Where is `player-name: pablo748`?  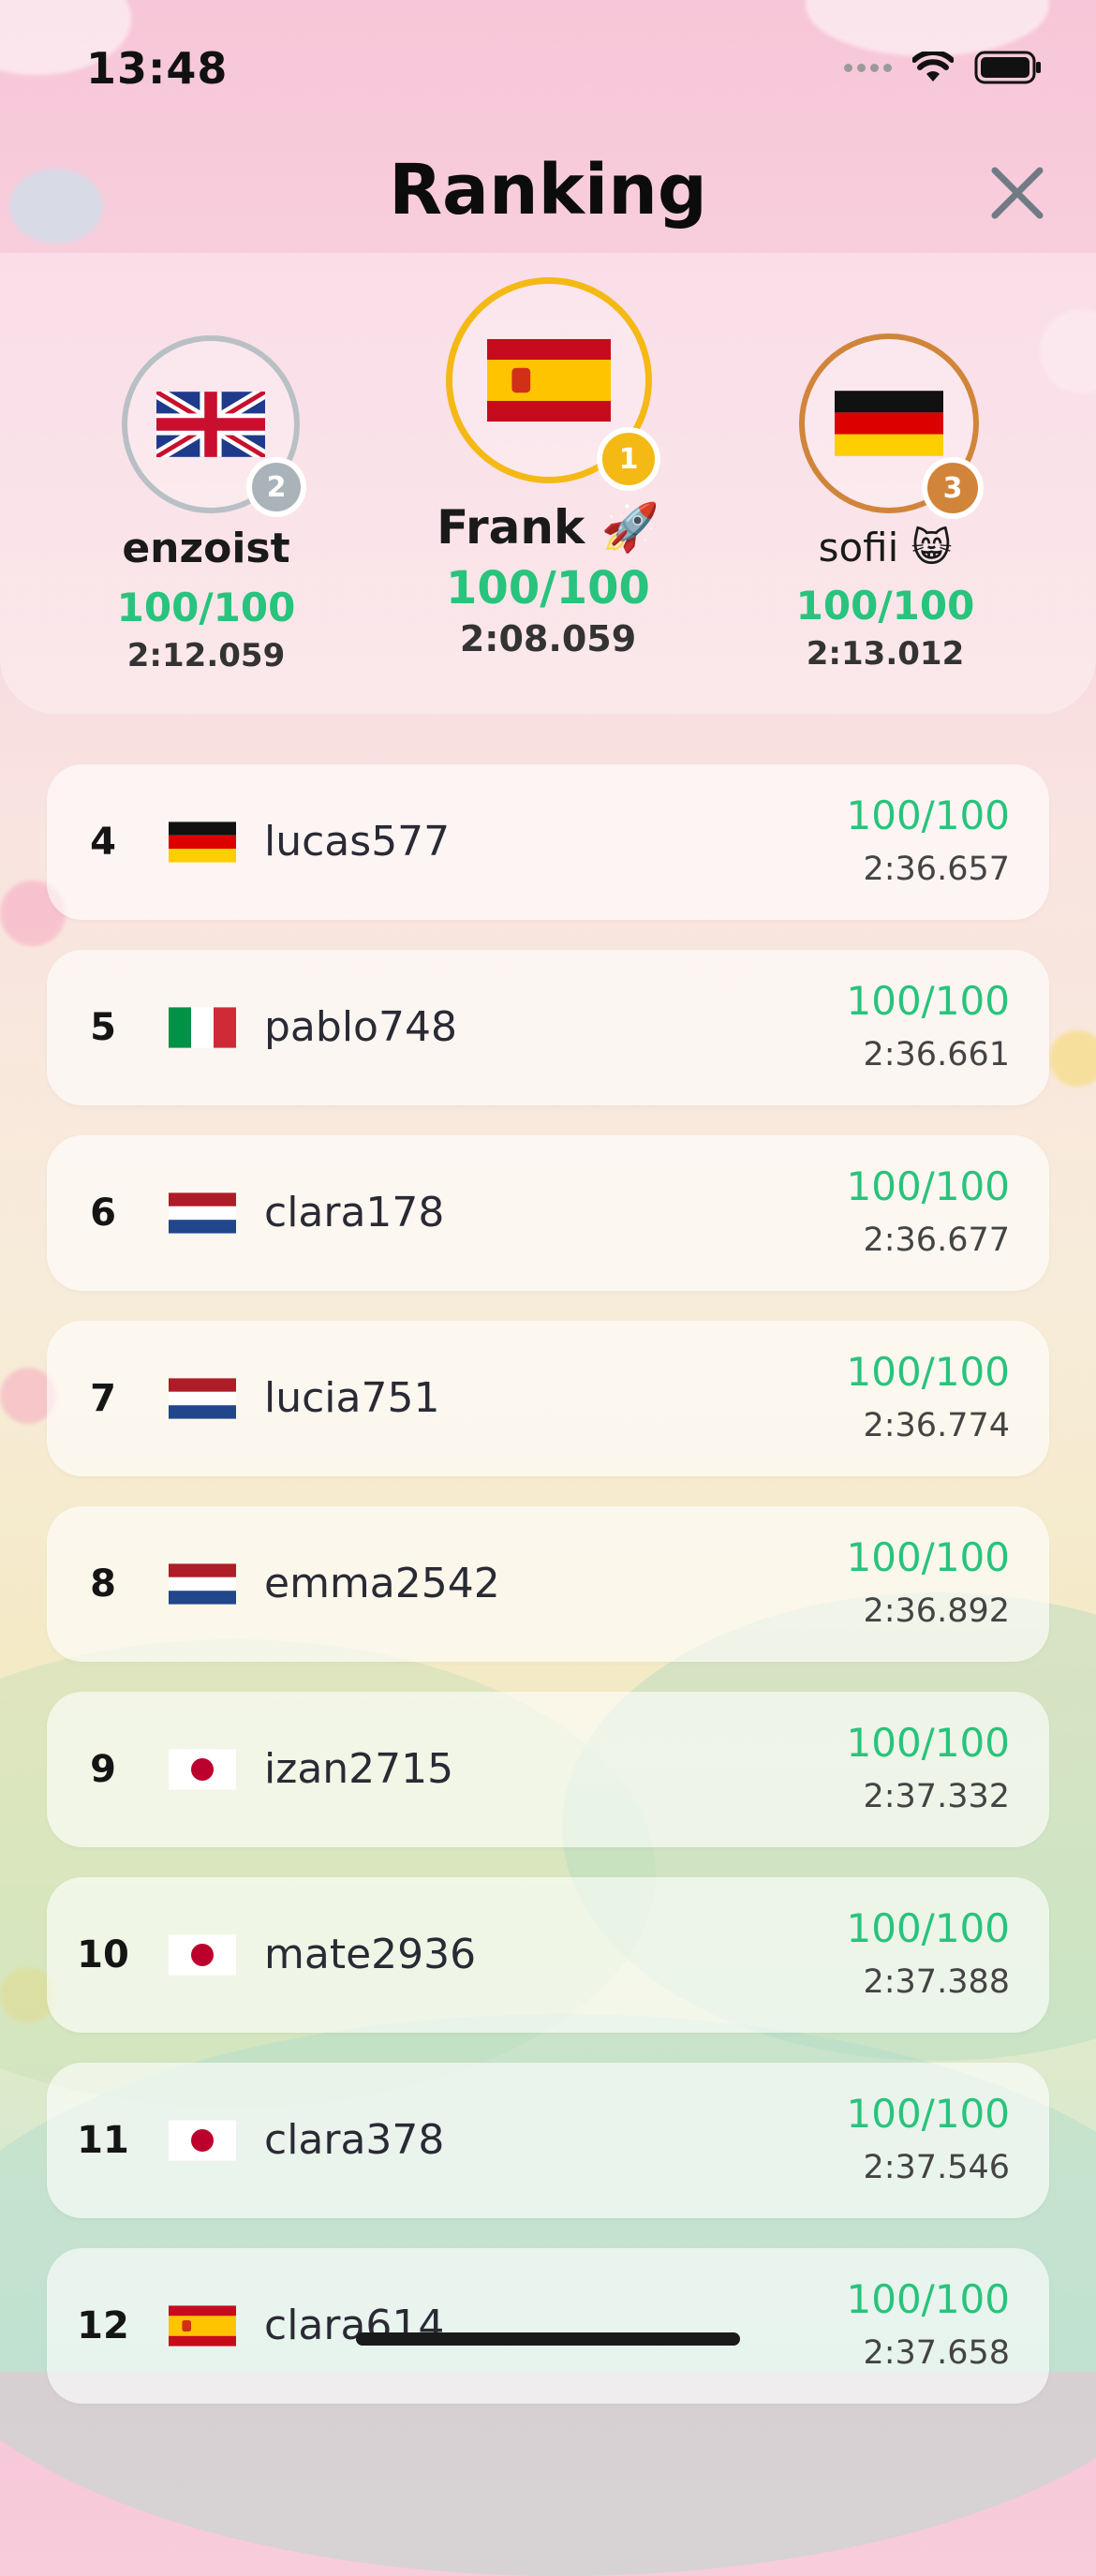
player-name: pablo748 is located at coordinates (360, 1027).